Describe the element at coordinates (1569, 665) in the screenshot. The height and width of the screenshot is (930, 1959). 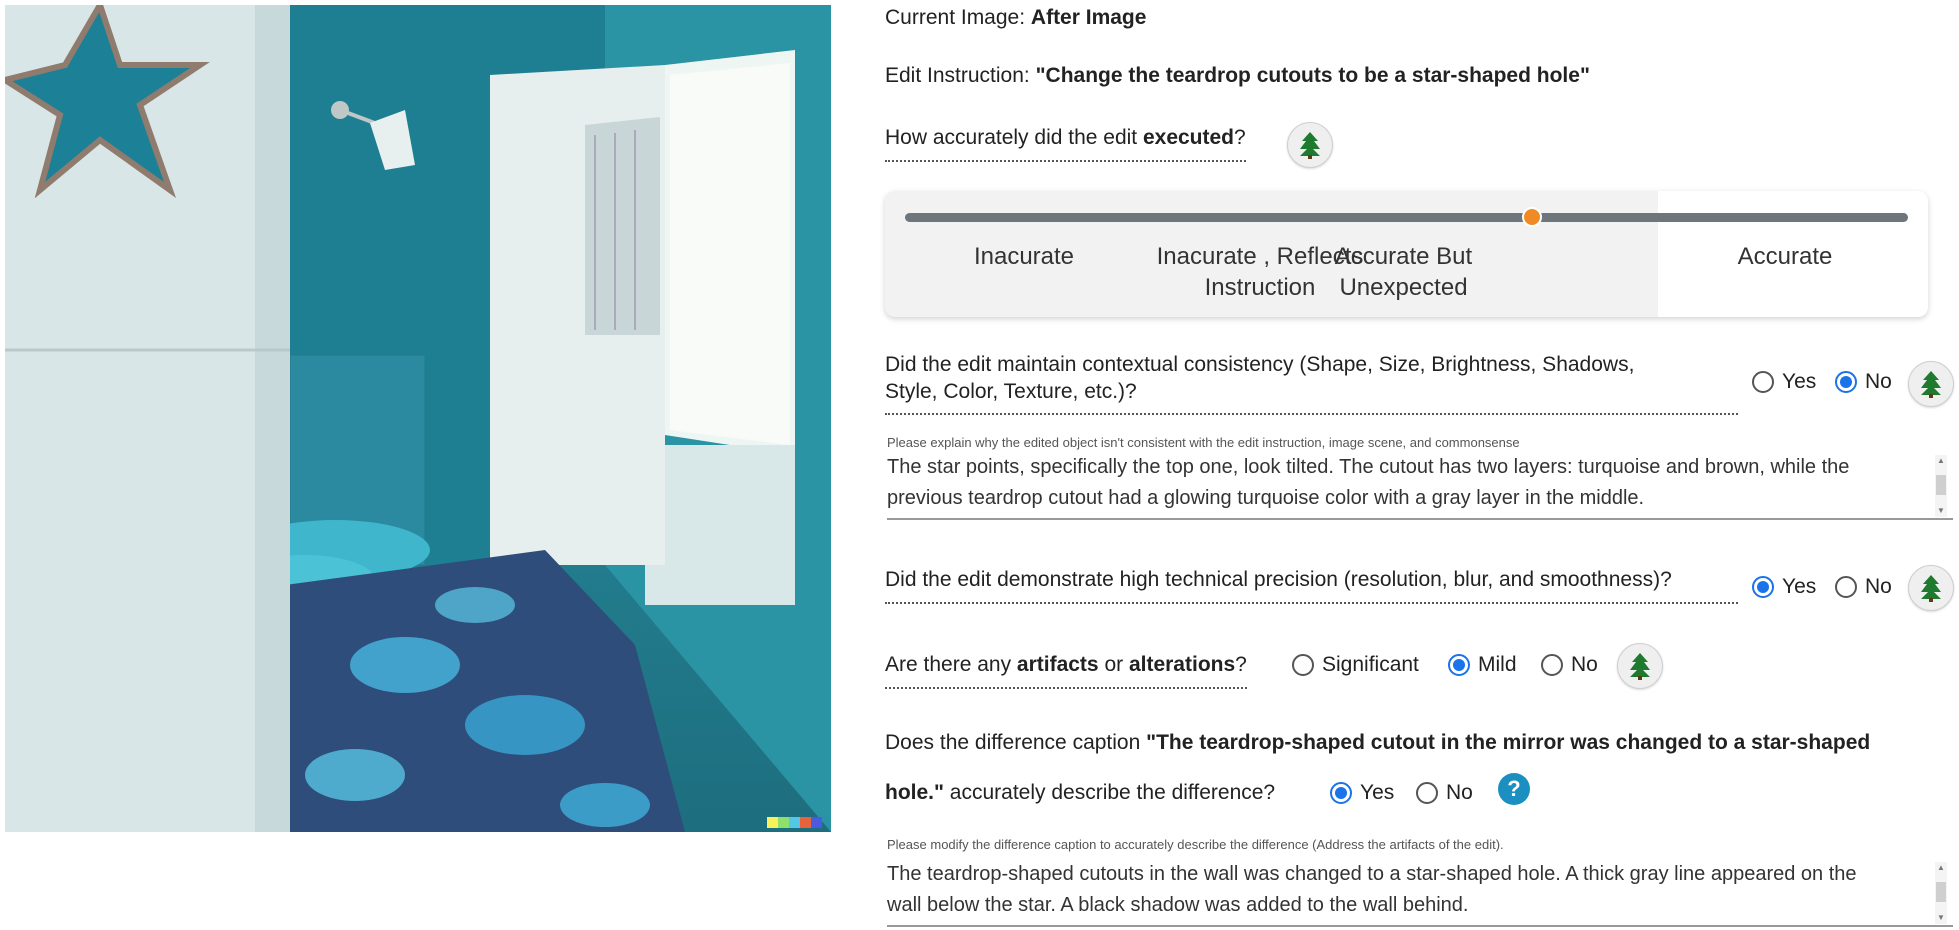
I see `artifacts-no-radio: No` at that location.